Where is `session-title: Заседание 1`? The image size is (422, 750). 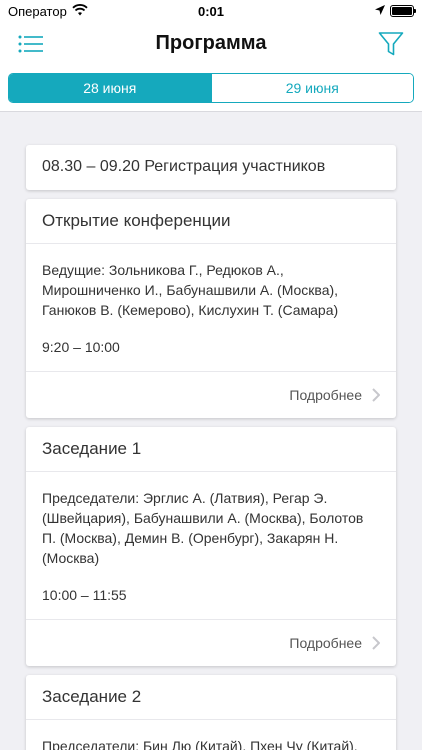 session-title: Заседание 1 is located at coordinates (211, 449).